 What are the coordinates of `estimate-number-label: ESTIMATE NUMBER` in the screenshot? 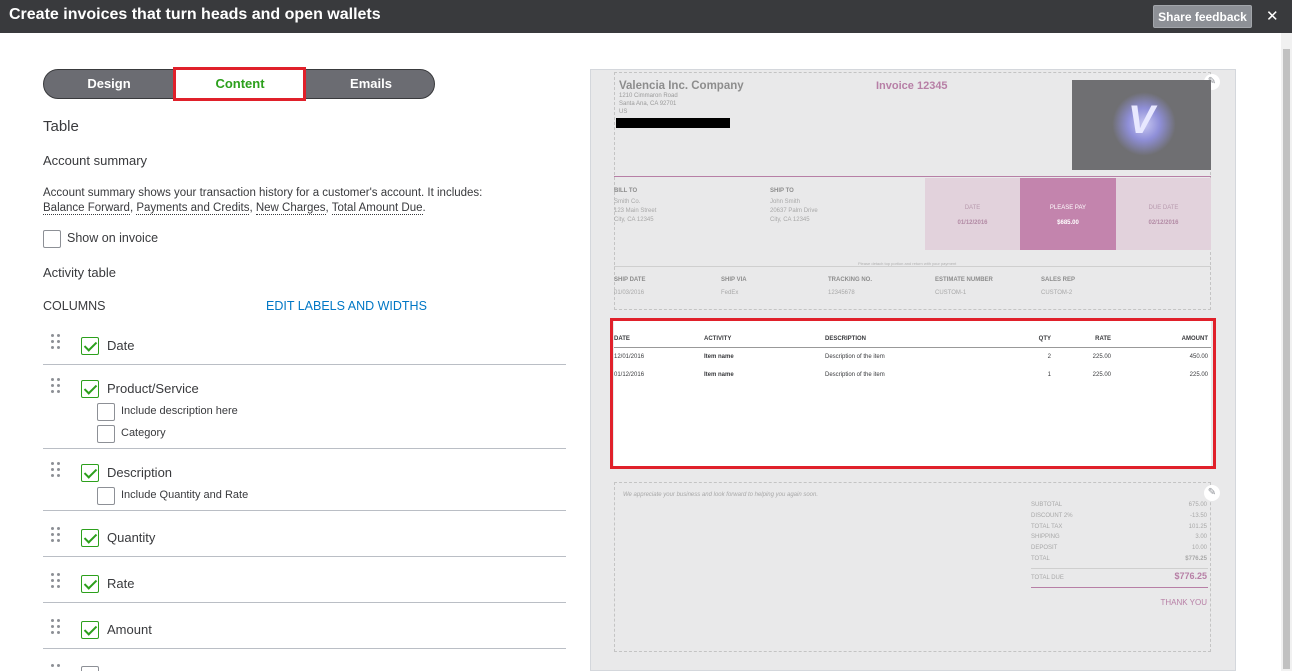 It's located at (964, 280).